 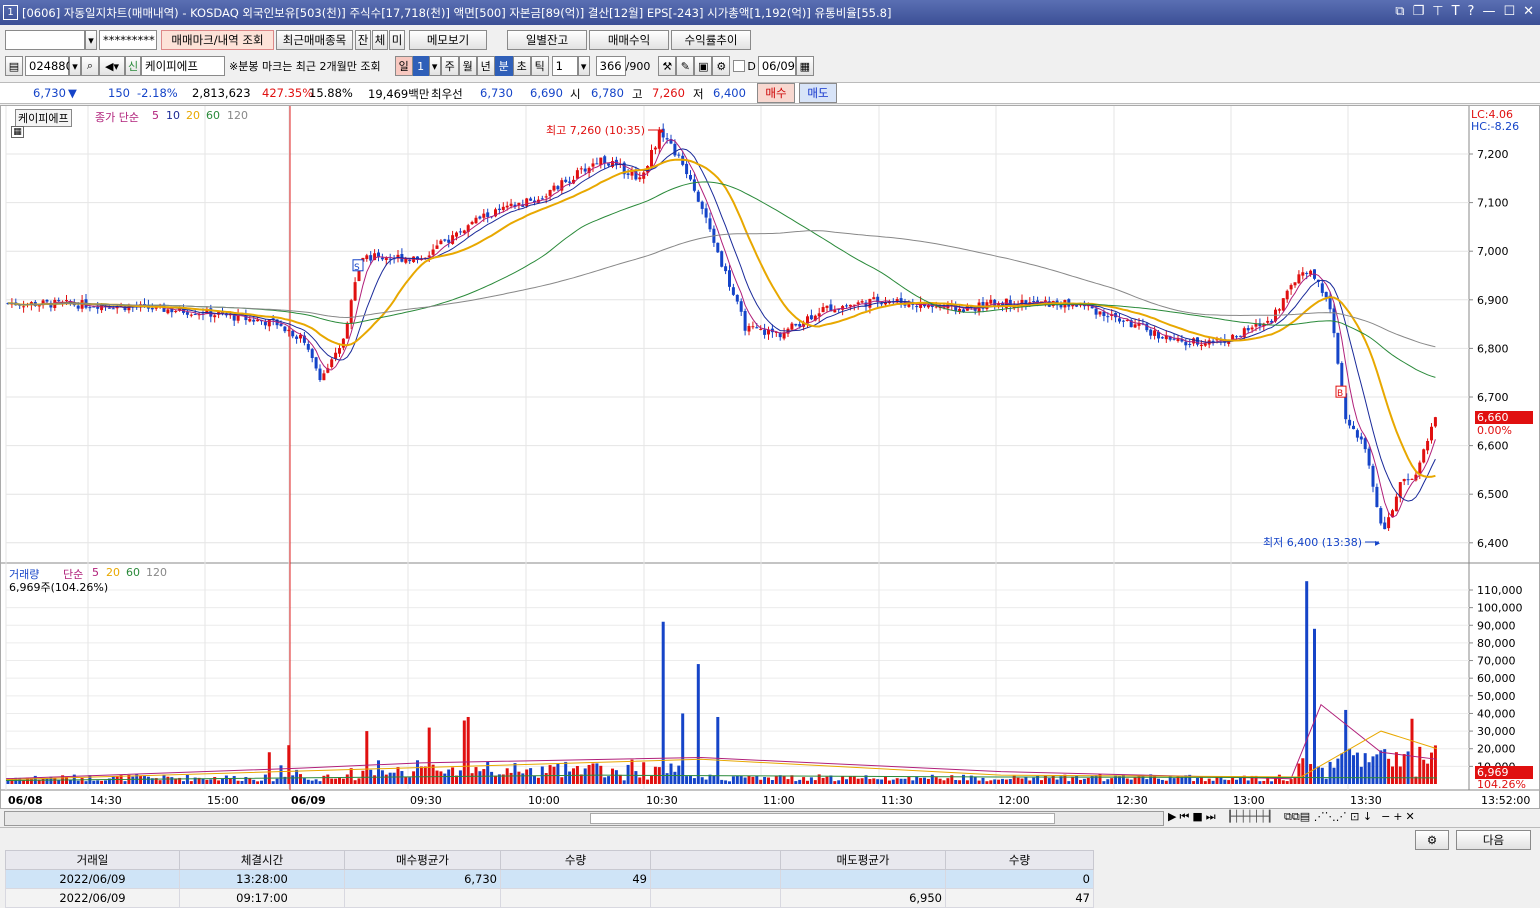 What do you see at coordinates (503, 66) in the screenshot?
I see `period-minute: 분` at bounding box center [503, 66].